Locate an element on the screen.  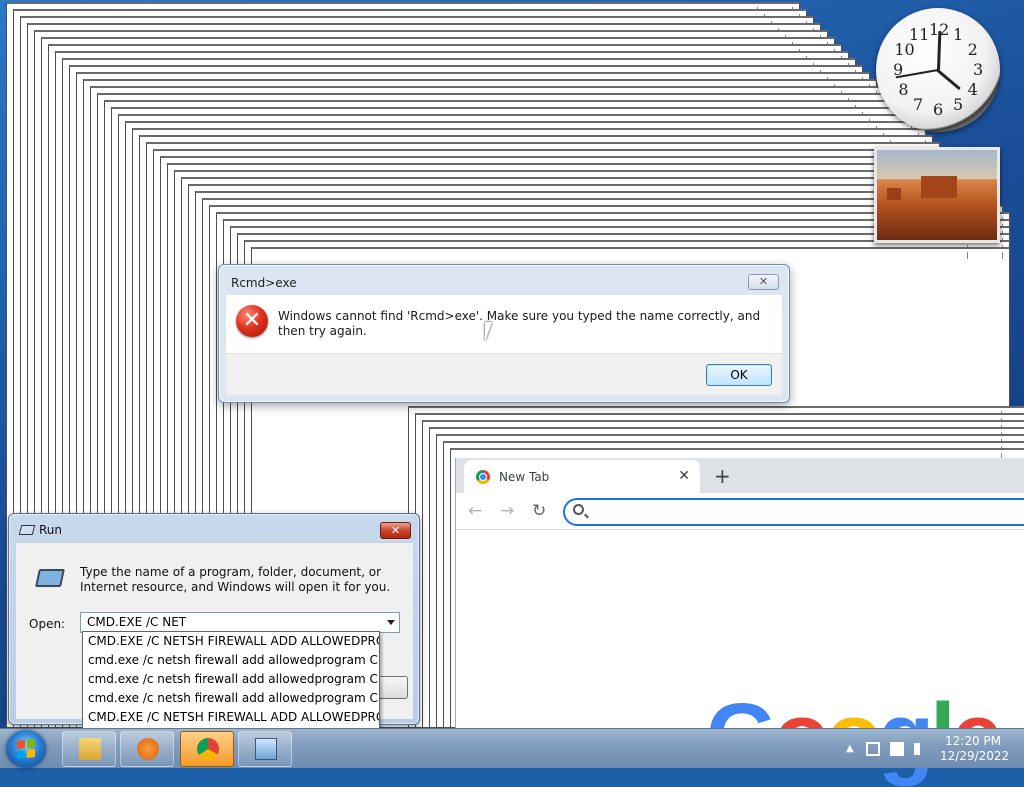
clock-number: 3 is located at coordinates (978, 69).